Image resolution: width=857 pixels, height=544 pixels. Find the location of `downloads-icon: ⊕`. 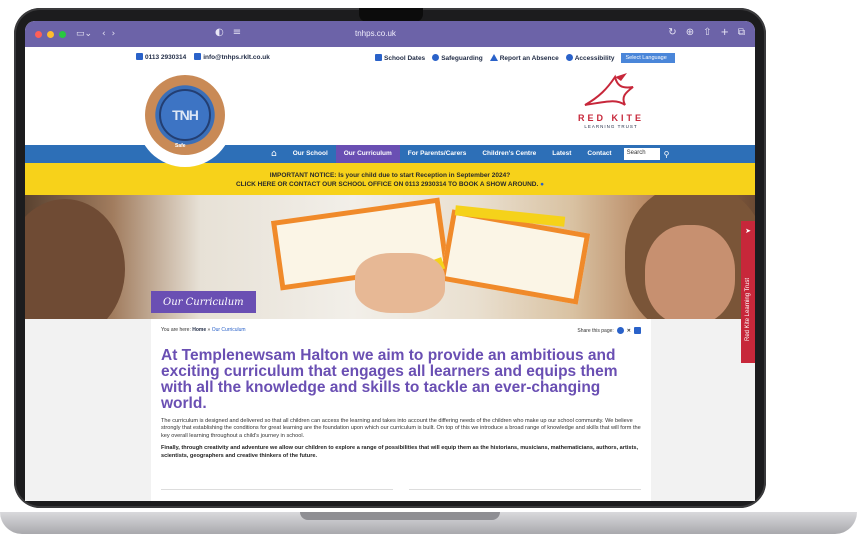

downloads-icon: ⊕ is located at coordinates (690, 32).